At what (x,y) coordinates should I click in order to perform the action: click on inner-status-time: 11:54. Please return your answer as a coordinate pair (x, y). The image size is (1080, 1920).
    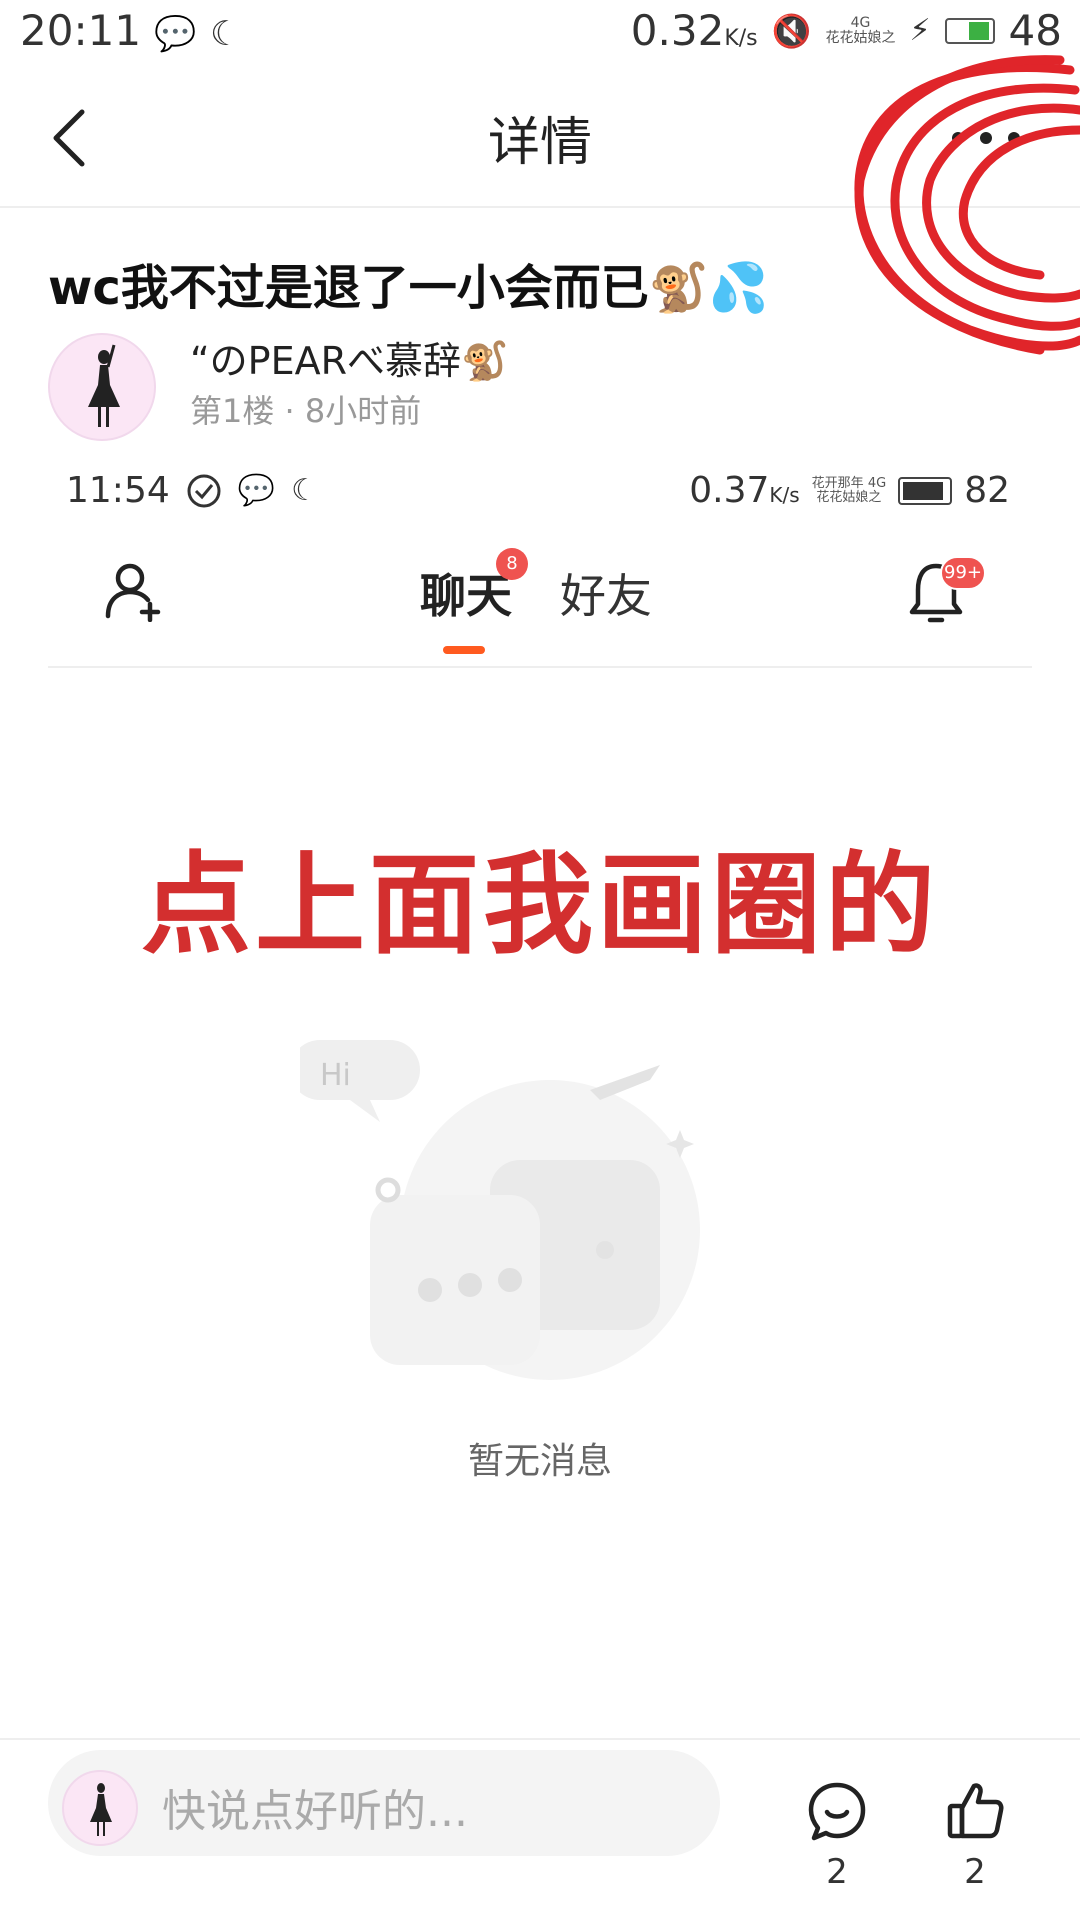
    Looking at the image, I should click on (118, 490).